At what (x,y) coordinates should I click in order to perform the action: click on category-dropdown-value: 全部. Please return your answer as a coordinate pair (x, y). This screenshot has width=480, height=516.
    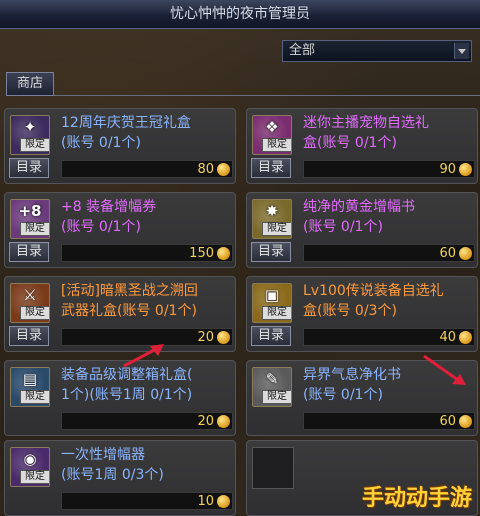
    Looking at the image, I should click on (302, 50).